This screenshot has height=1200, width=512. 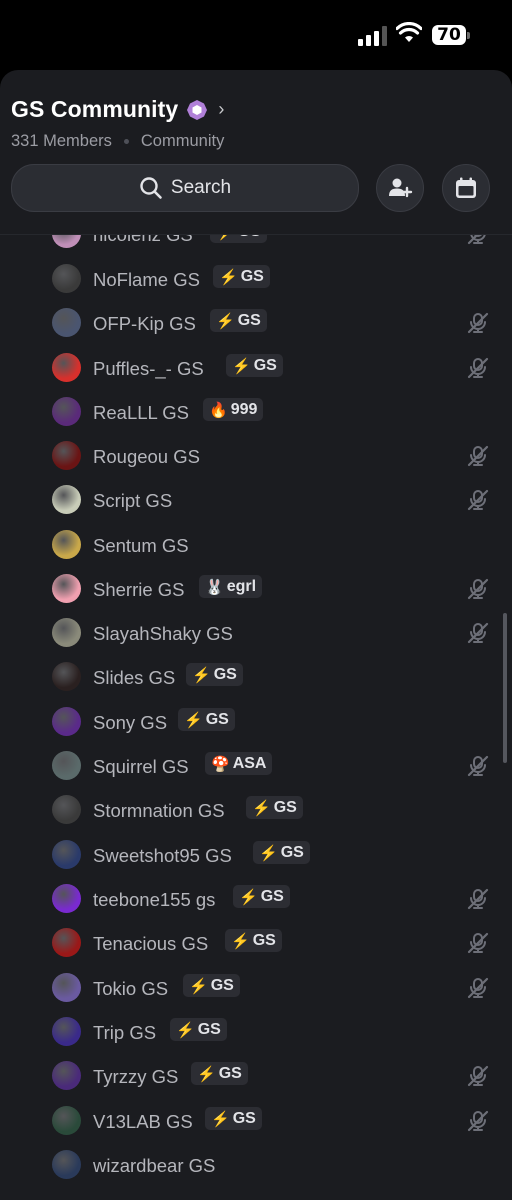 I want to click on member-row: Tenacious GS ⚡ GS, so click(x=256, y=943).